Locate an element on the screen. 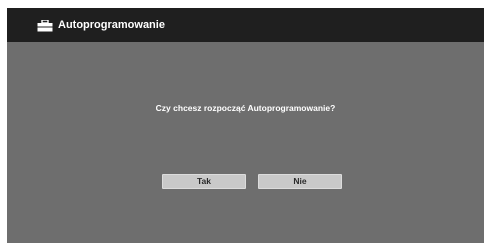 This screenshot has width=490, height=247. page-title: Autoprogramowanie is located at coordinates (111, 25).